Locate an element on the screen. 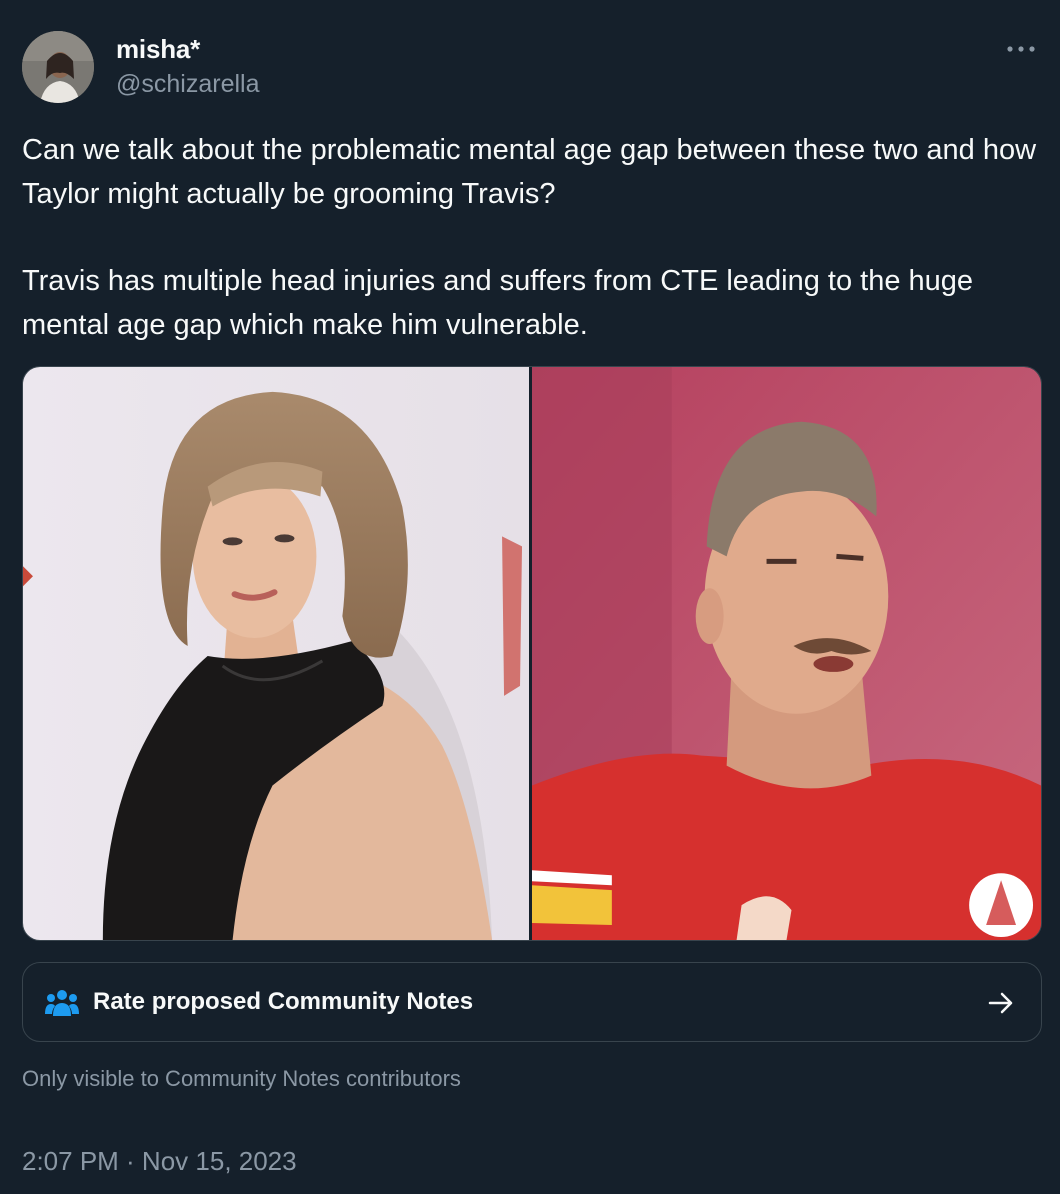 This screenshot has width=1060, height=1194. timestamp: 2:07 PM · Nov 15, 2023 is located at coordinates (159, 1161).